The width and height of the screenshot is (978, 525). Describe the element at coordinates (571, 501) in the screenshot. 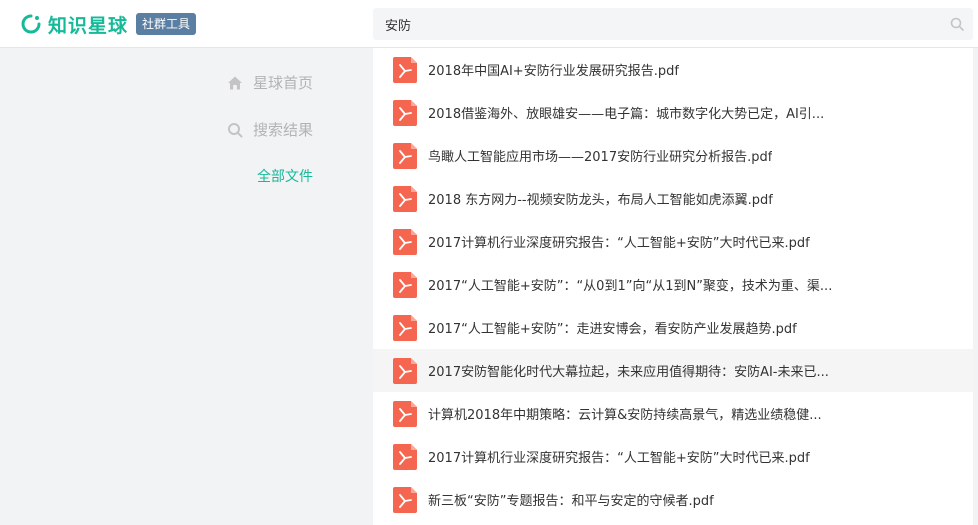

I see `file-title: 新三板“安防”专题报告：和平与安定的守候者.pdf` at that location.